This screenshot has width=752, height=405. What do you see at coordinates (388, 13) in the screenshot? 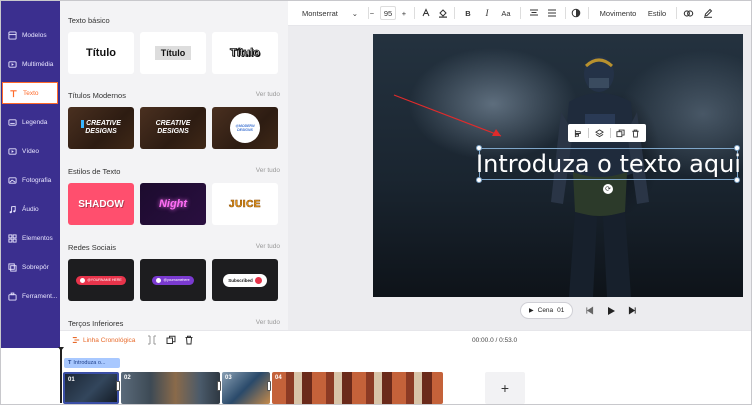
I see `font-size-input: 95` at bounding box center [388, 13].